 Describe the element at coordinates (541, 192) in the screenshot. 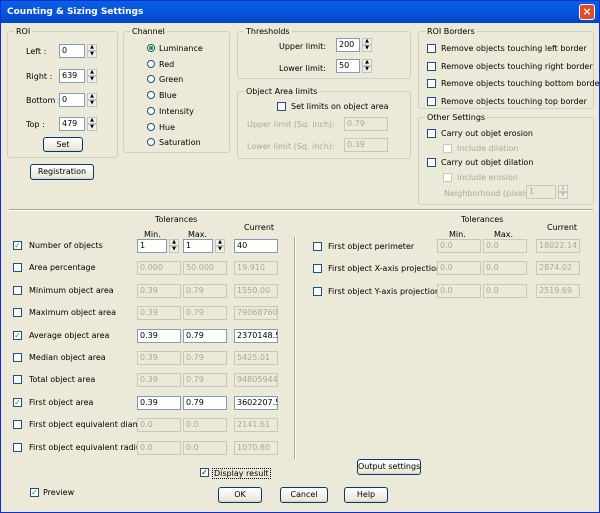

I see `neighborhood-input: 1` at that location.